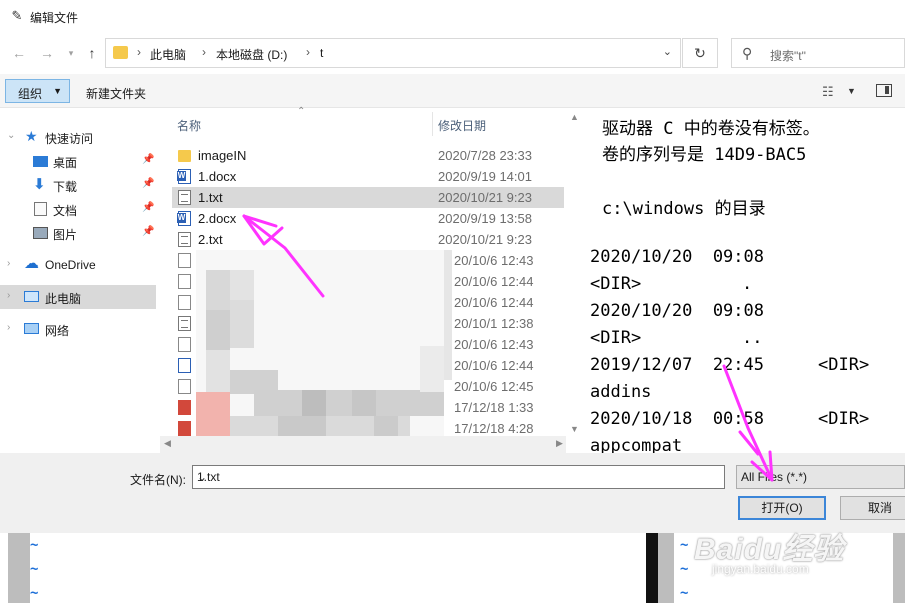 The image size is (905, 603). I want to click on preview-pane-toggle-icon, so click(884, 90).